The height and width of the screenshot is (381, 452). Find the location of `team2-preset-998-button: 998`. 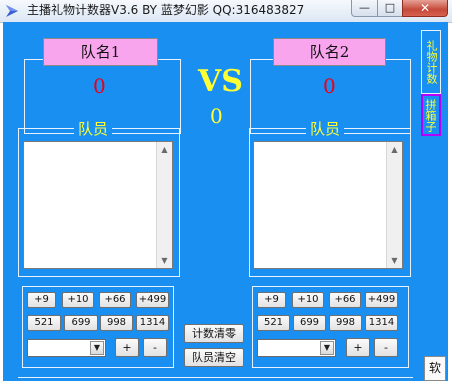

team2-preset-998-button: 998 is located at coordinates (345, 323).